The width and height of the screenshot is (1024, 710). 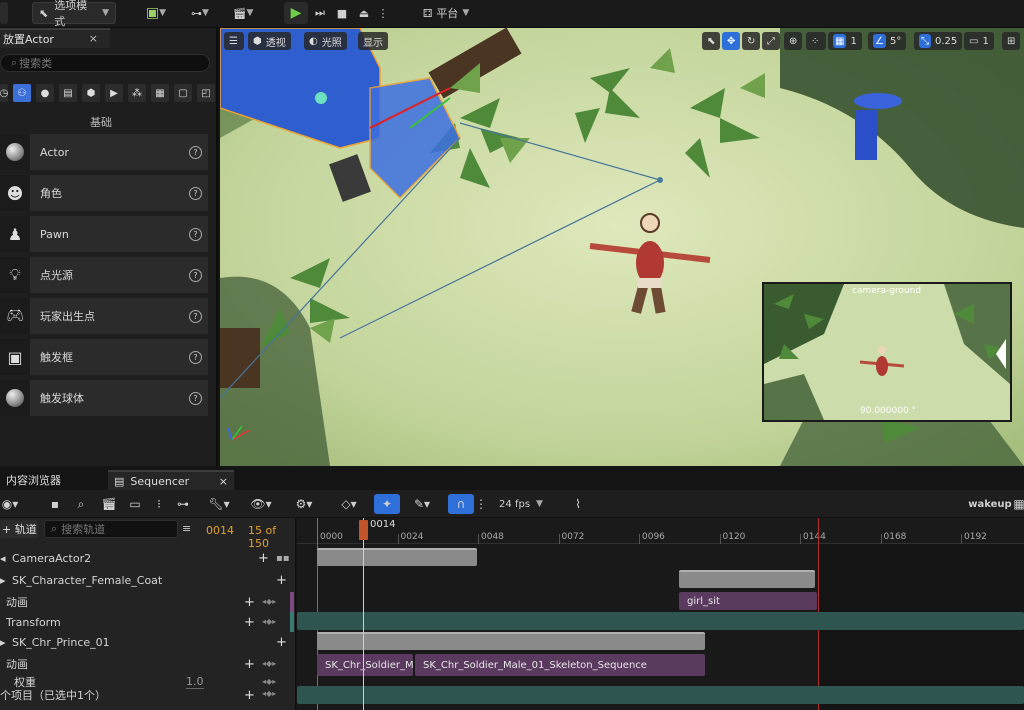 I want to click on track-animation-2: 动画 + ◂◆▸, so click(x=148, y=664).